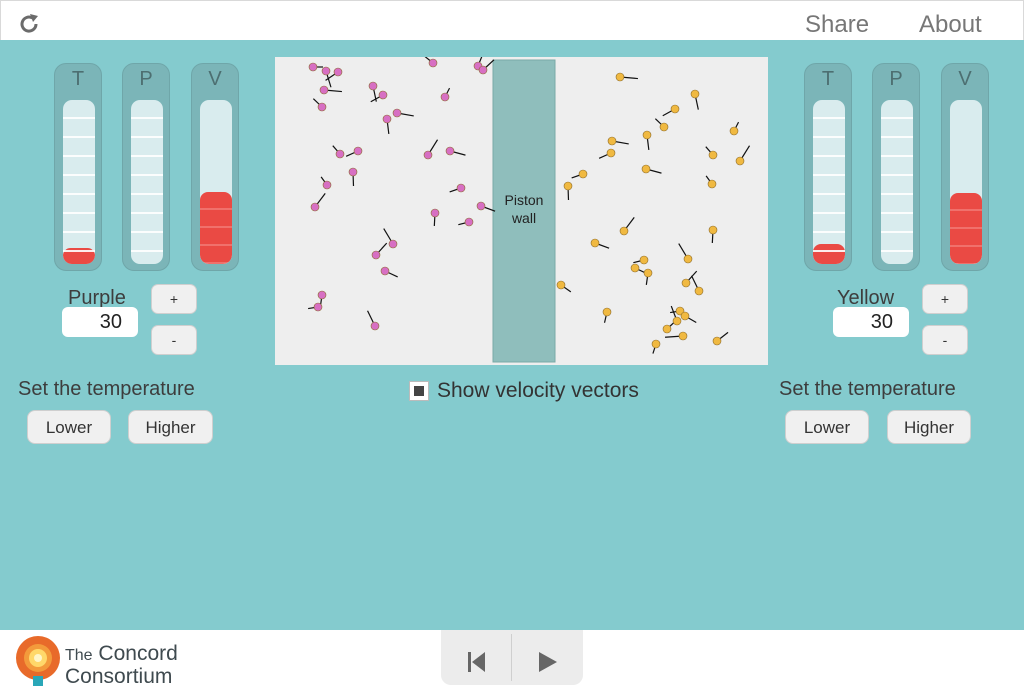 The height and width of the screenshot is (695, 1024). I want to click on top-bar: Share About, so click(512, 20).